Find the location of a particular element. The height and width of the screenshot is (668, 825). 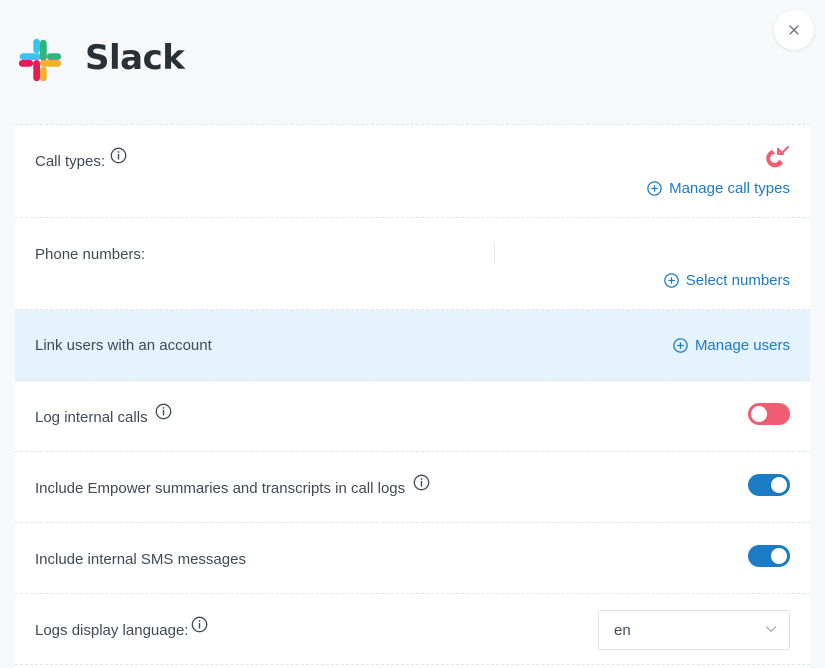

close-icon is located at coordinates (794, 30).